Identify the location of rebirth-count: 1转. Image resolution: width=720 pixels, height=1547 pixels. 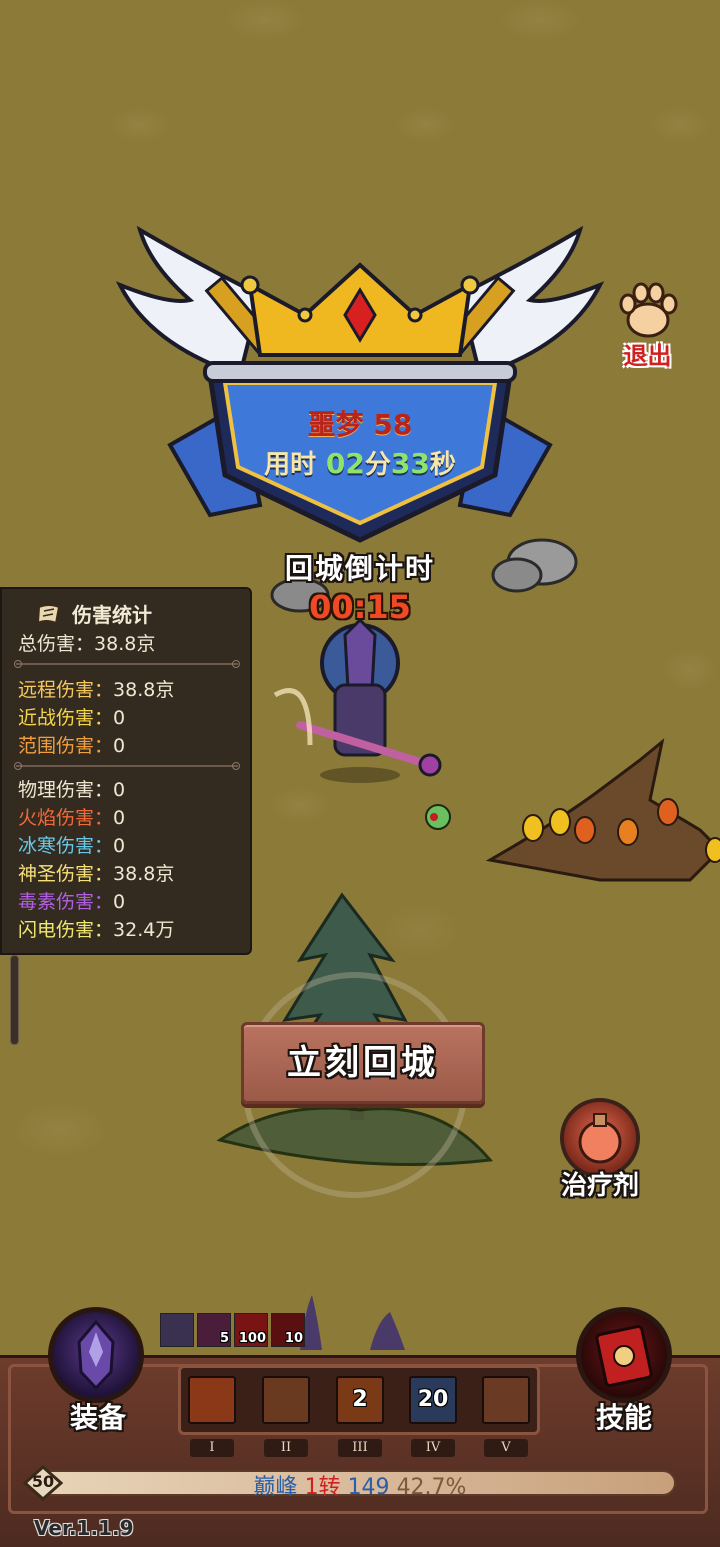
(322, 1487).